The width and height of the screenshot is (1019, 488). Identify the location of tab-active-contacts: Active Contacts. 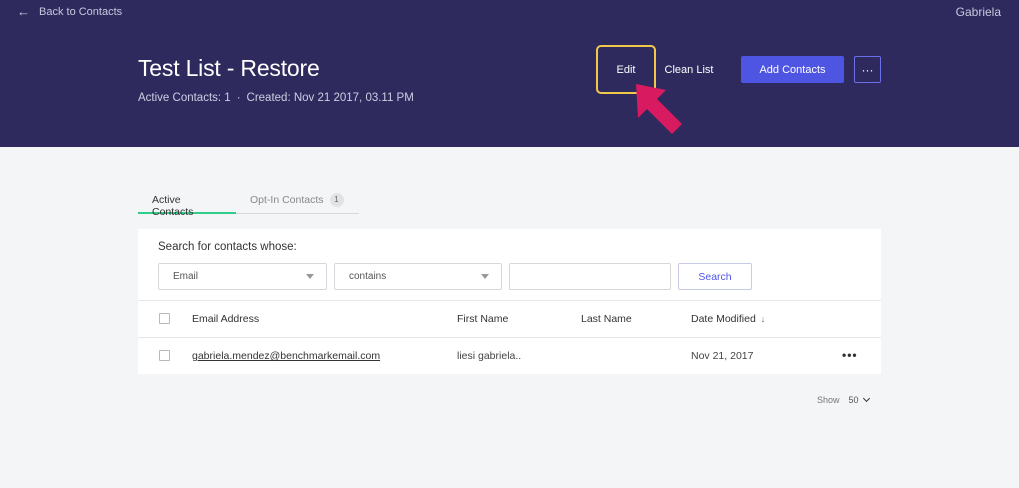
(187, 203).